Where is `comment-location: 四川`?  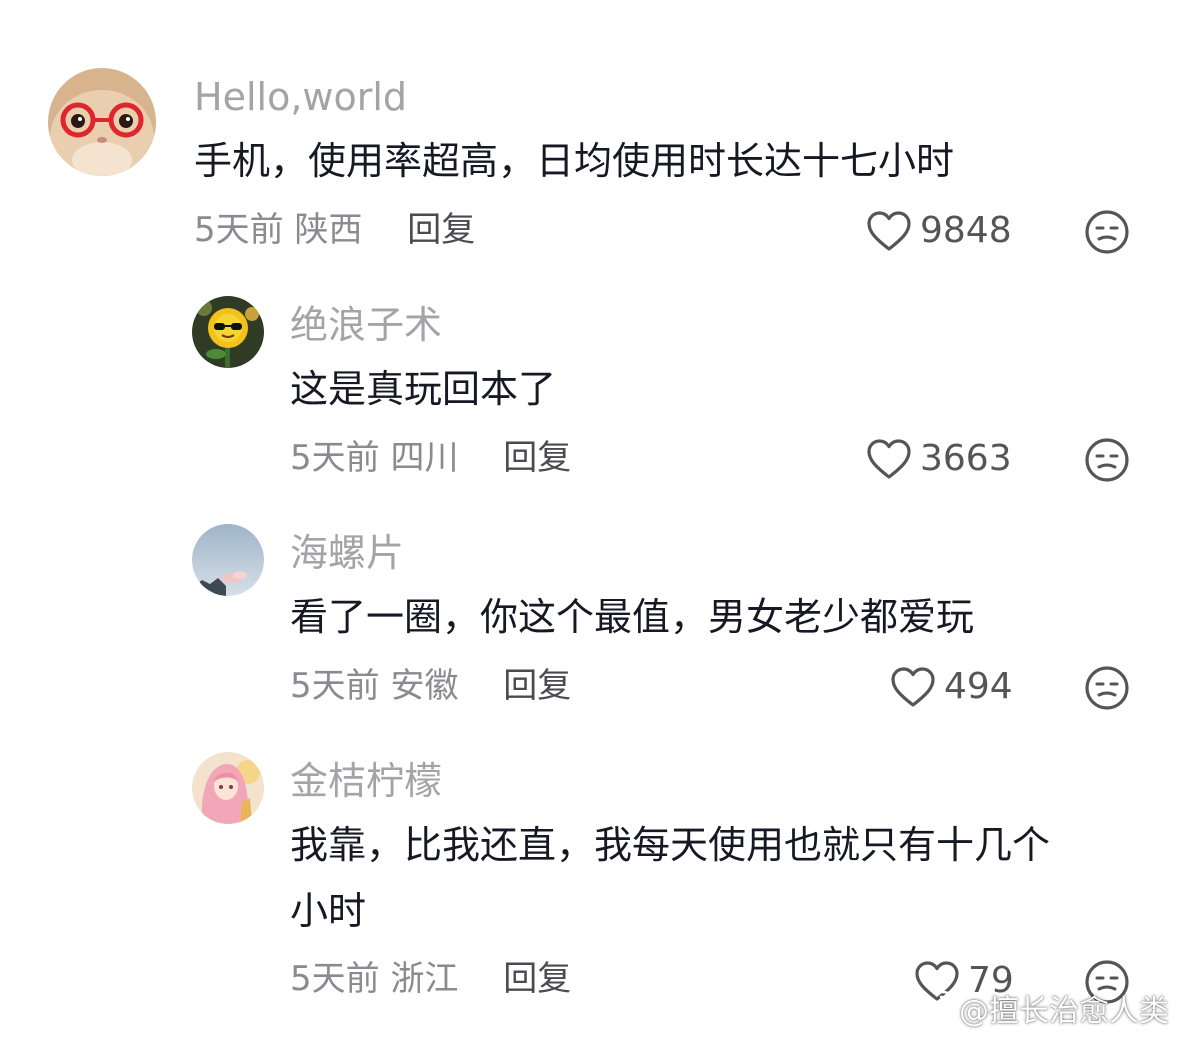 comment-location: 四川 is located at coordinates (424, 458).